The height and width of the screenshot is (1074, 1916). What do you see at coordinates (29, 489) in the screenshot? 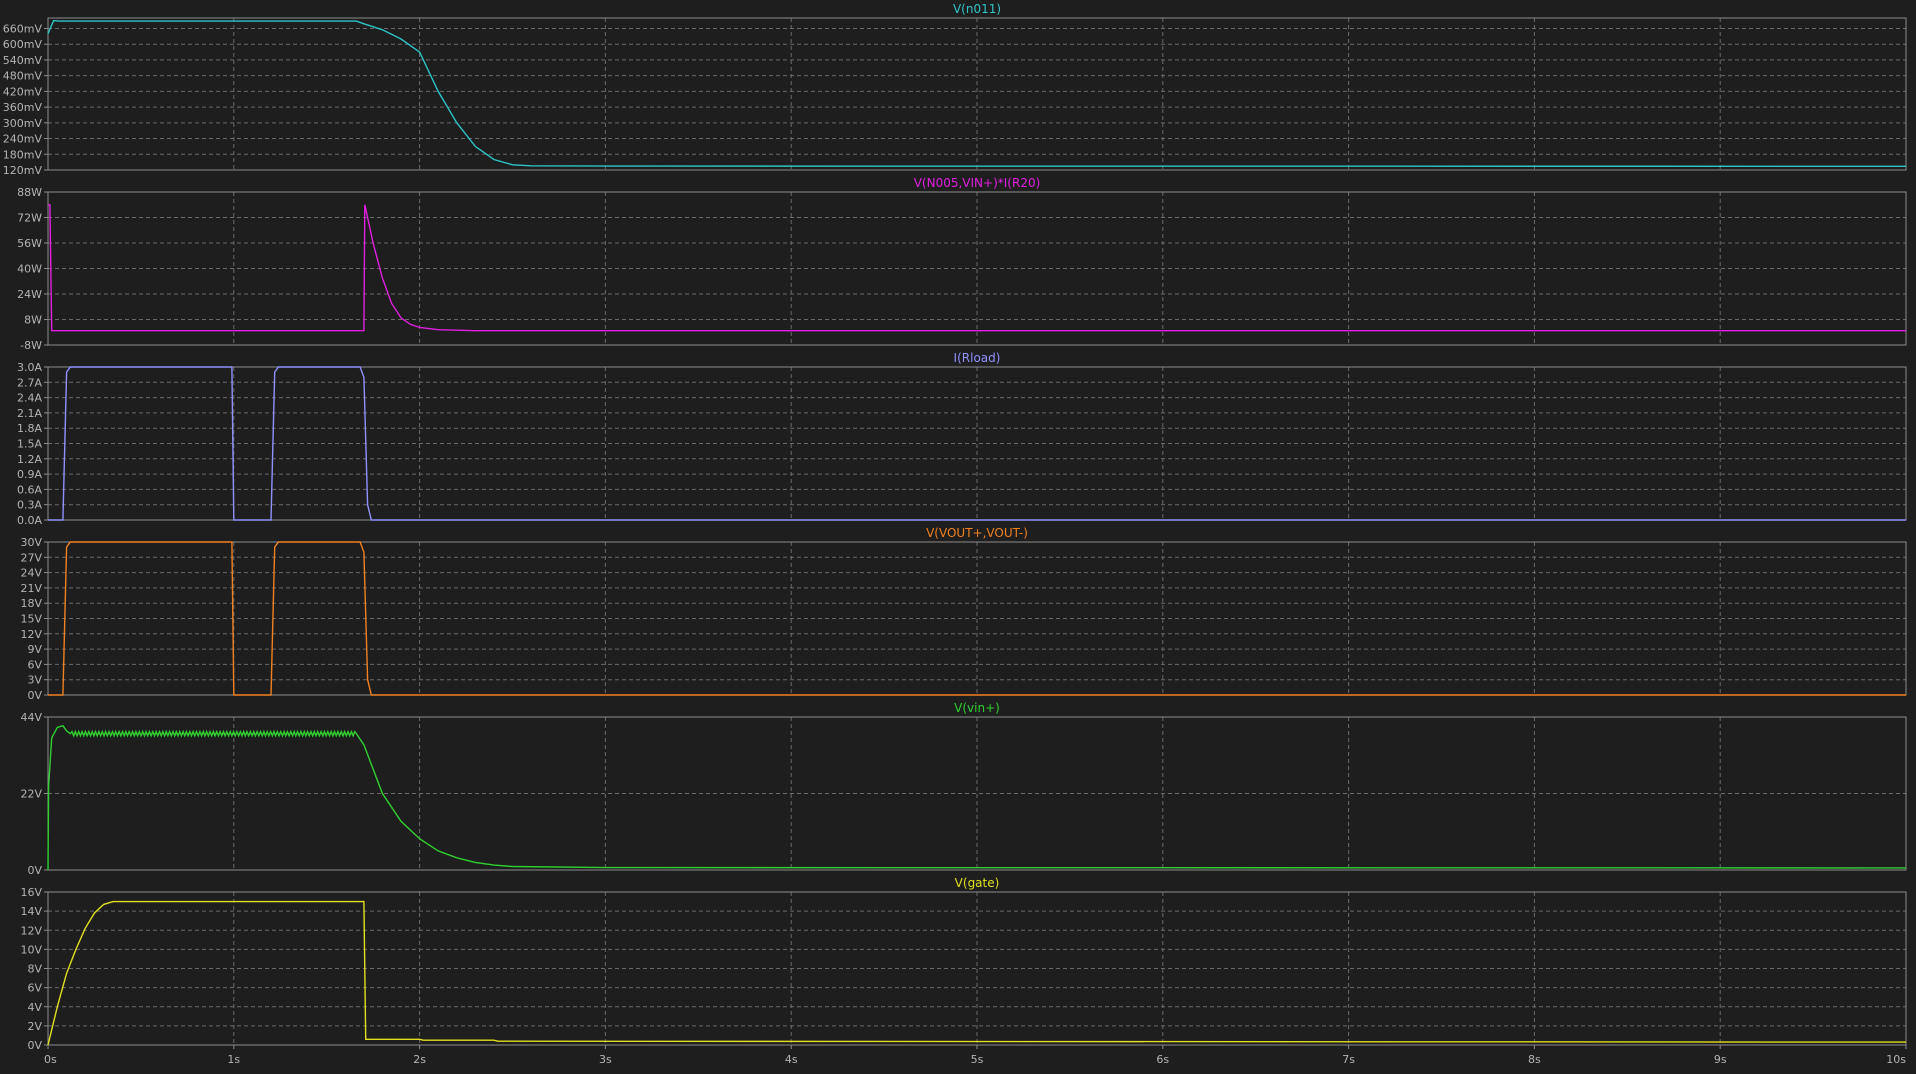
I see `y-tick-label: 0.6A` at bounding box center [29, 489].